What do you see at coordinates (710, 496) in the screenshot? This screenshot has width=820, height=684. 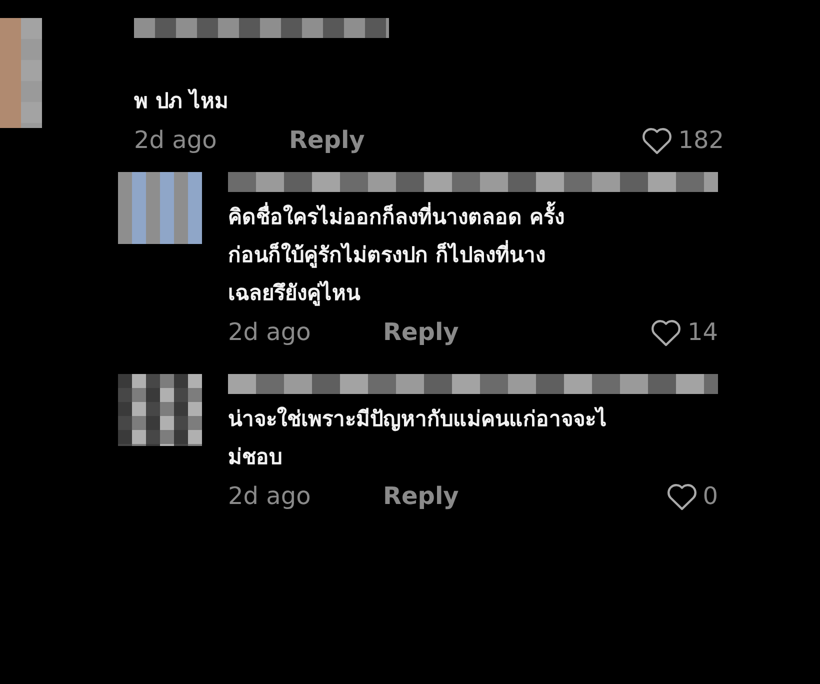 I see `like-count: 0` at bounding box center [710, 496].